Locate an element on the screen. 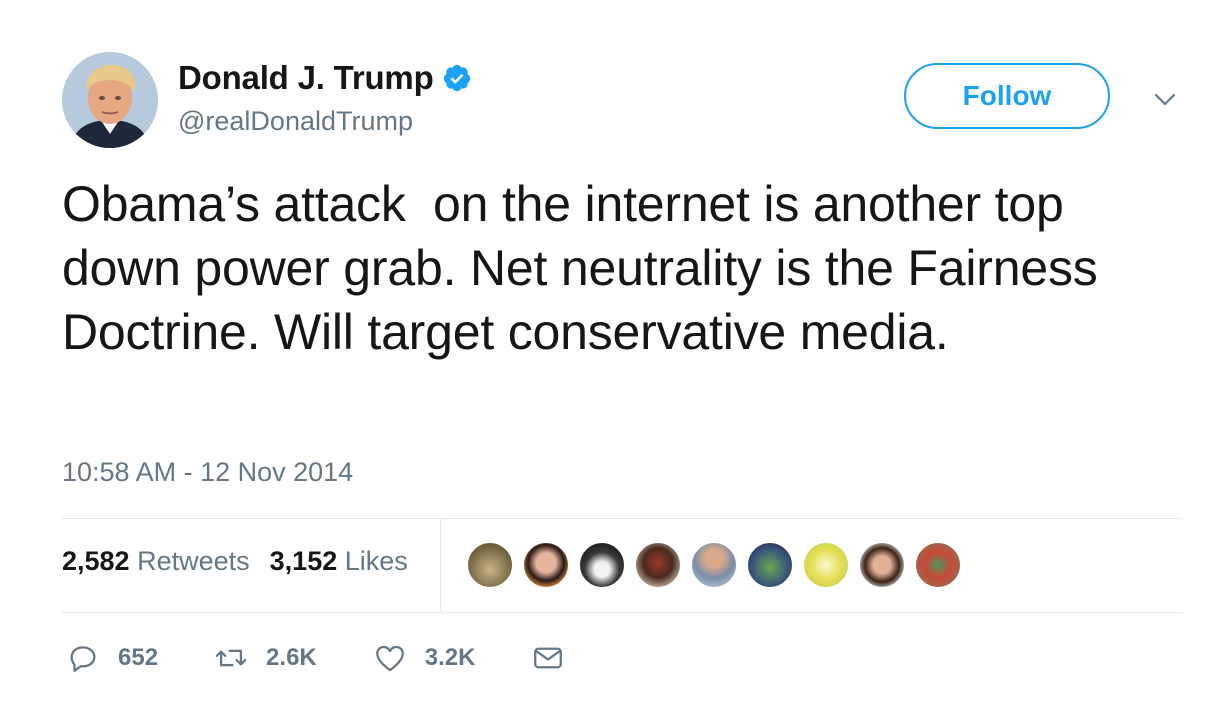 This screenshot has width=1210, height=708. reply-button: 652 is located at coordinates (112, 658).